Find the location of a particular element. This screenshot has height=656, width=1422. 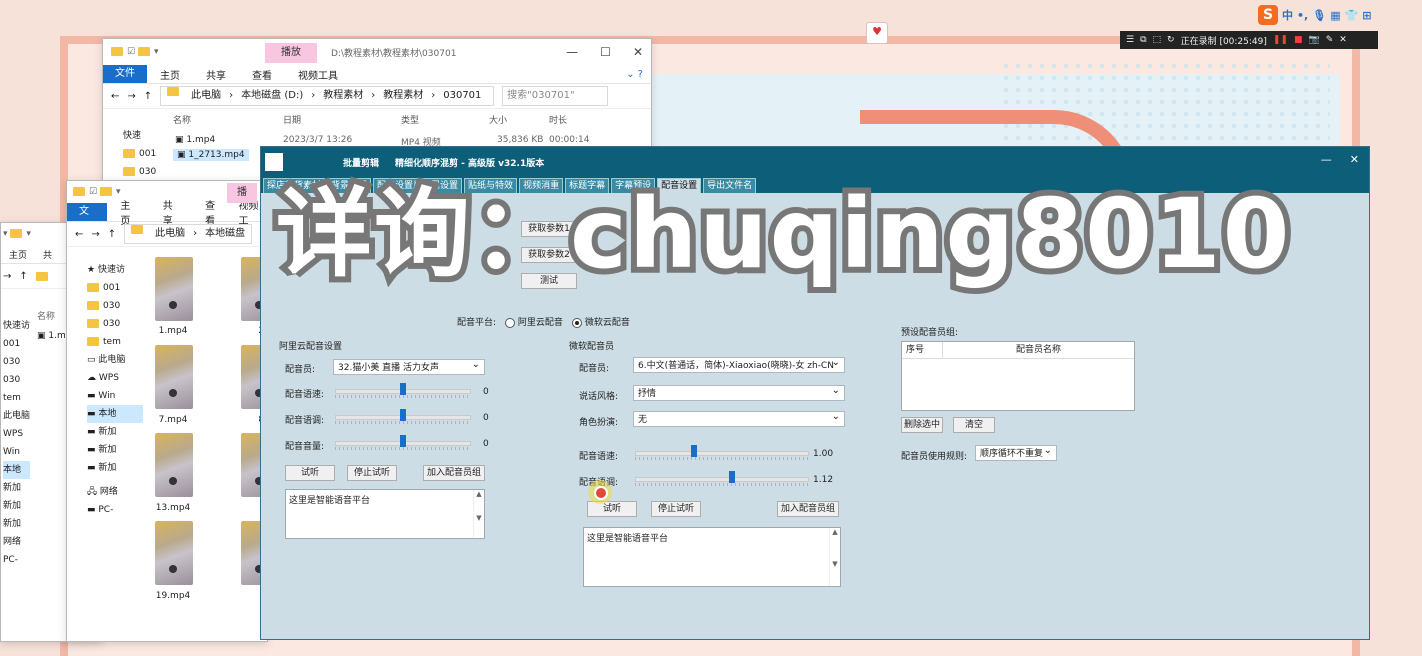

breadcrumb: 此电脑 › 本地磁盘 (D:) › 教程素材 › 教程素材 › 030701 is located at coordinates (327, 96).